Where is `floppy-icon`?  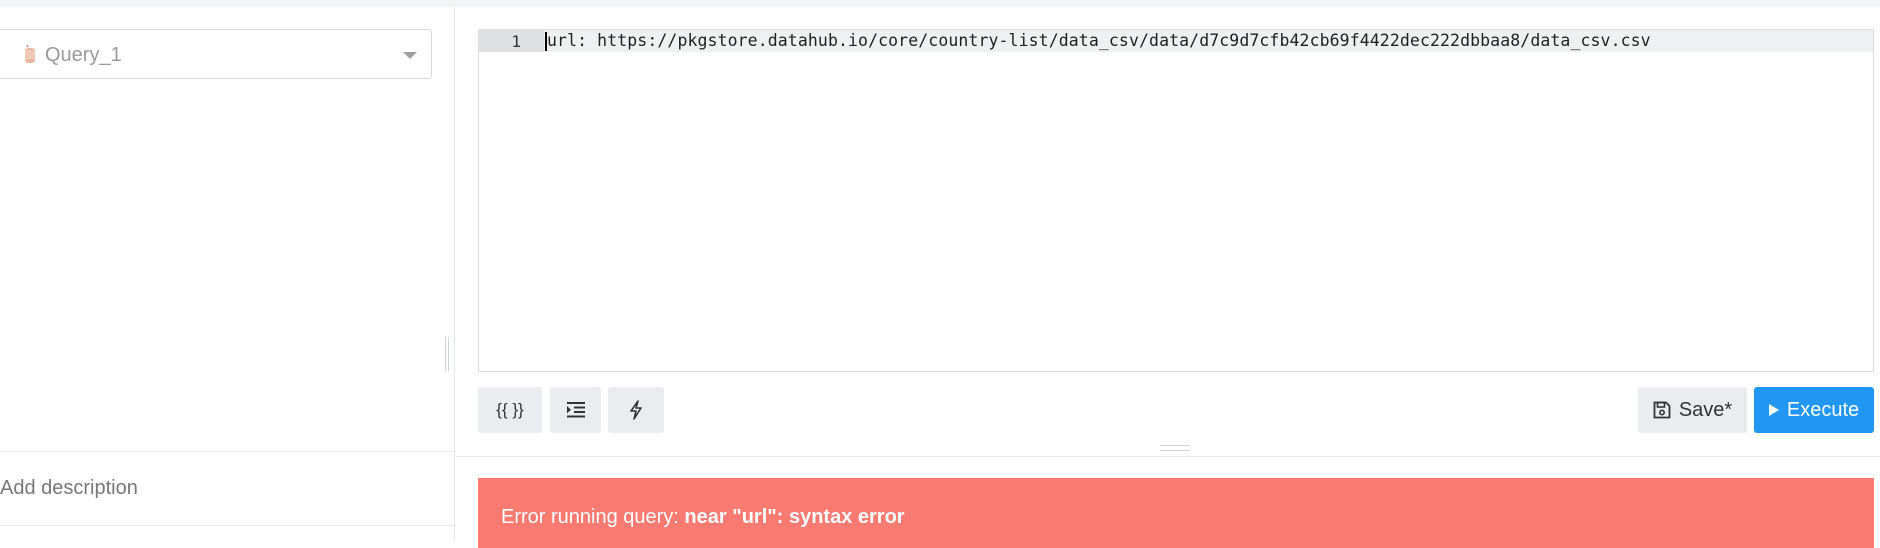 floppy-icon is located at coordinates (1662, 410).